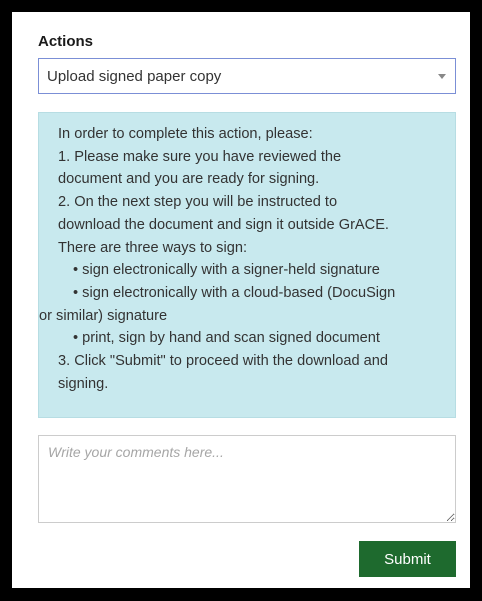 This screenshot has height=601, width=482. What do you see at coordinates (407, 559) in the screenshot?
I see `submit-button: Submit` at bounding box center [407, 559].